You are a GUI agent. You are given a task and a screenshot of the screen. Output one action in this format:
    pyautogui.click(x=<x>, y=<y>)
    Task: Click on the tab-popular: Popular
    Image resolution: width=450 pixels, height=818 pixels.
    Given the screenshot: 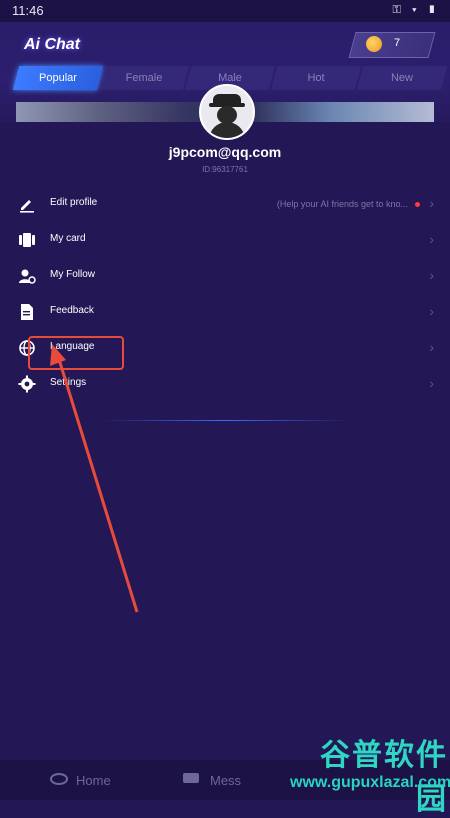 What is the action you would take?
    pyautogui.click(x=58, y=78)
    